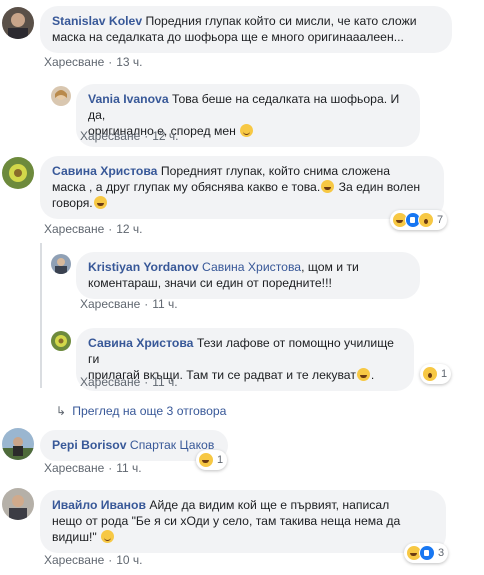 This screenshot has width=484, height=575. I want to click on timestamp: 13 ч., so click(129, 62).